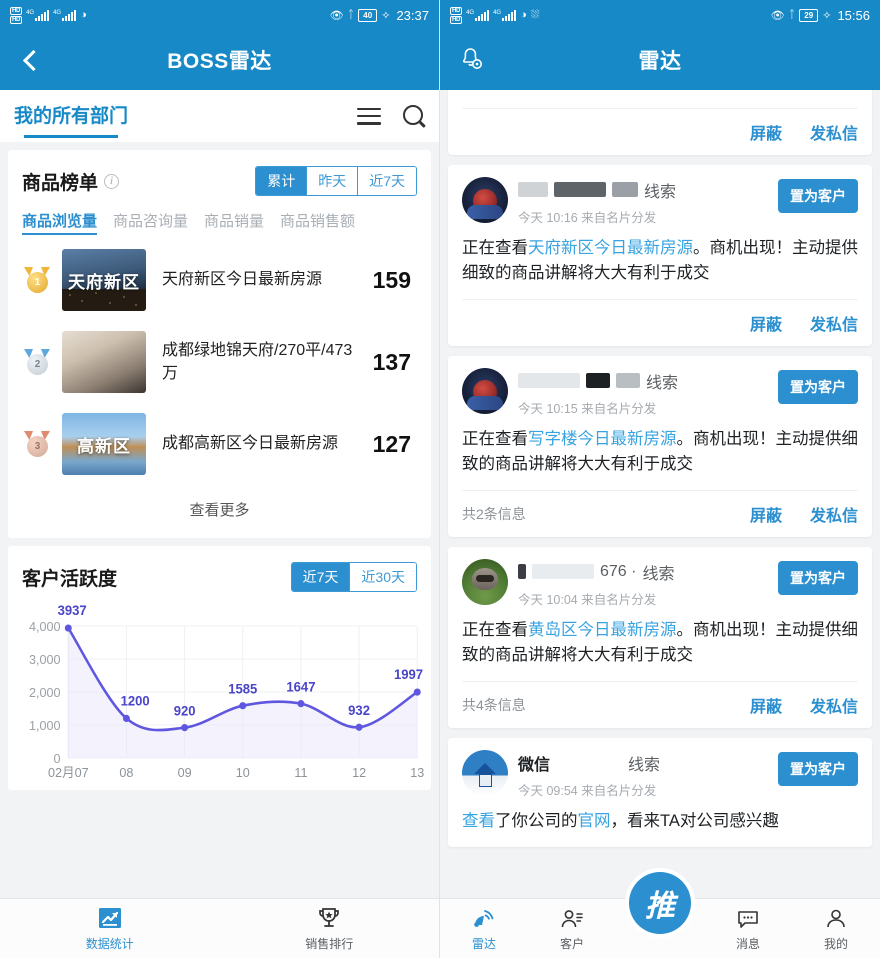  Describe the element at coordinates (658, 574) in the screenshot. I see `lead-tag: 线索` at that location.